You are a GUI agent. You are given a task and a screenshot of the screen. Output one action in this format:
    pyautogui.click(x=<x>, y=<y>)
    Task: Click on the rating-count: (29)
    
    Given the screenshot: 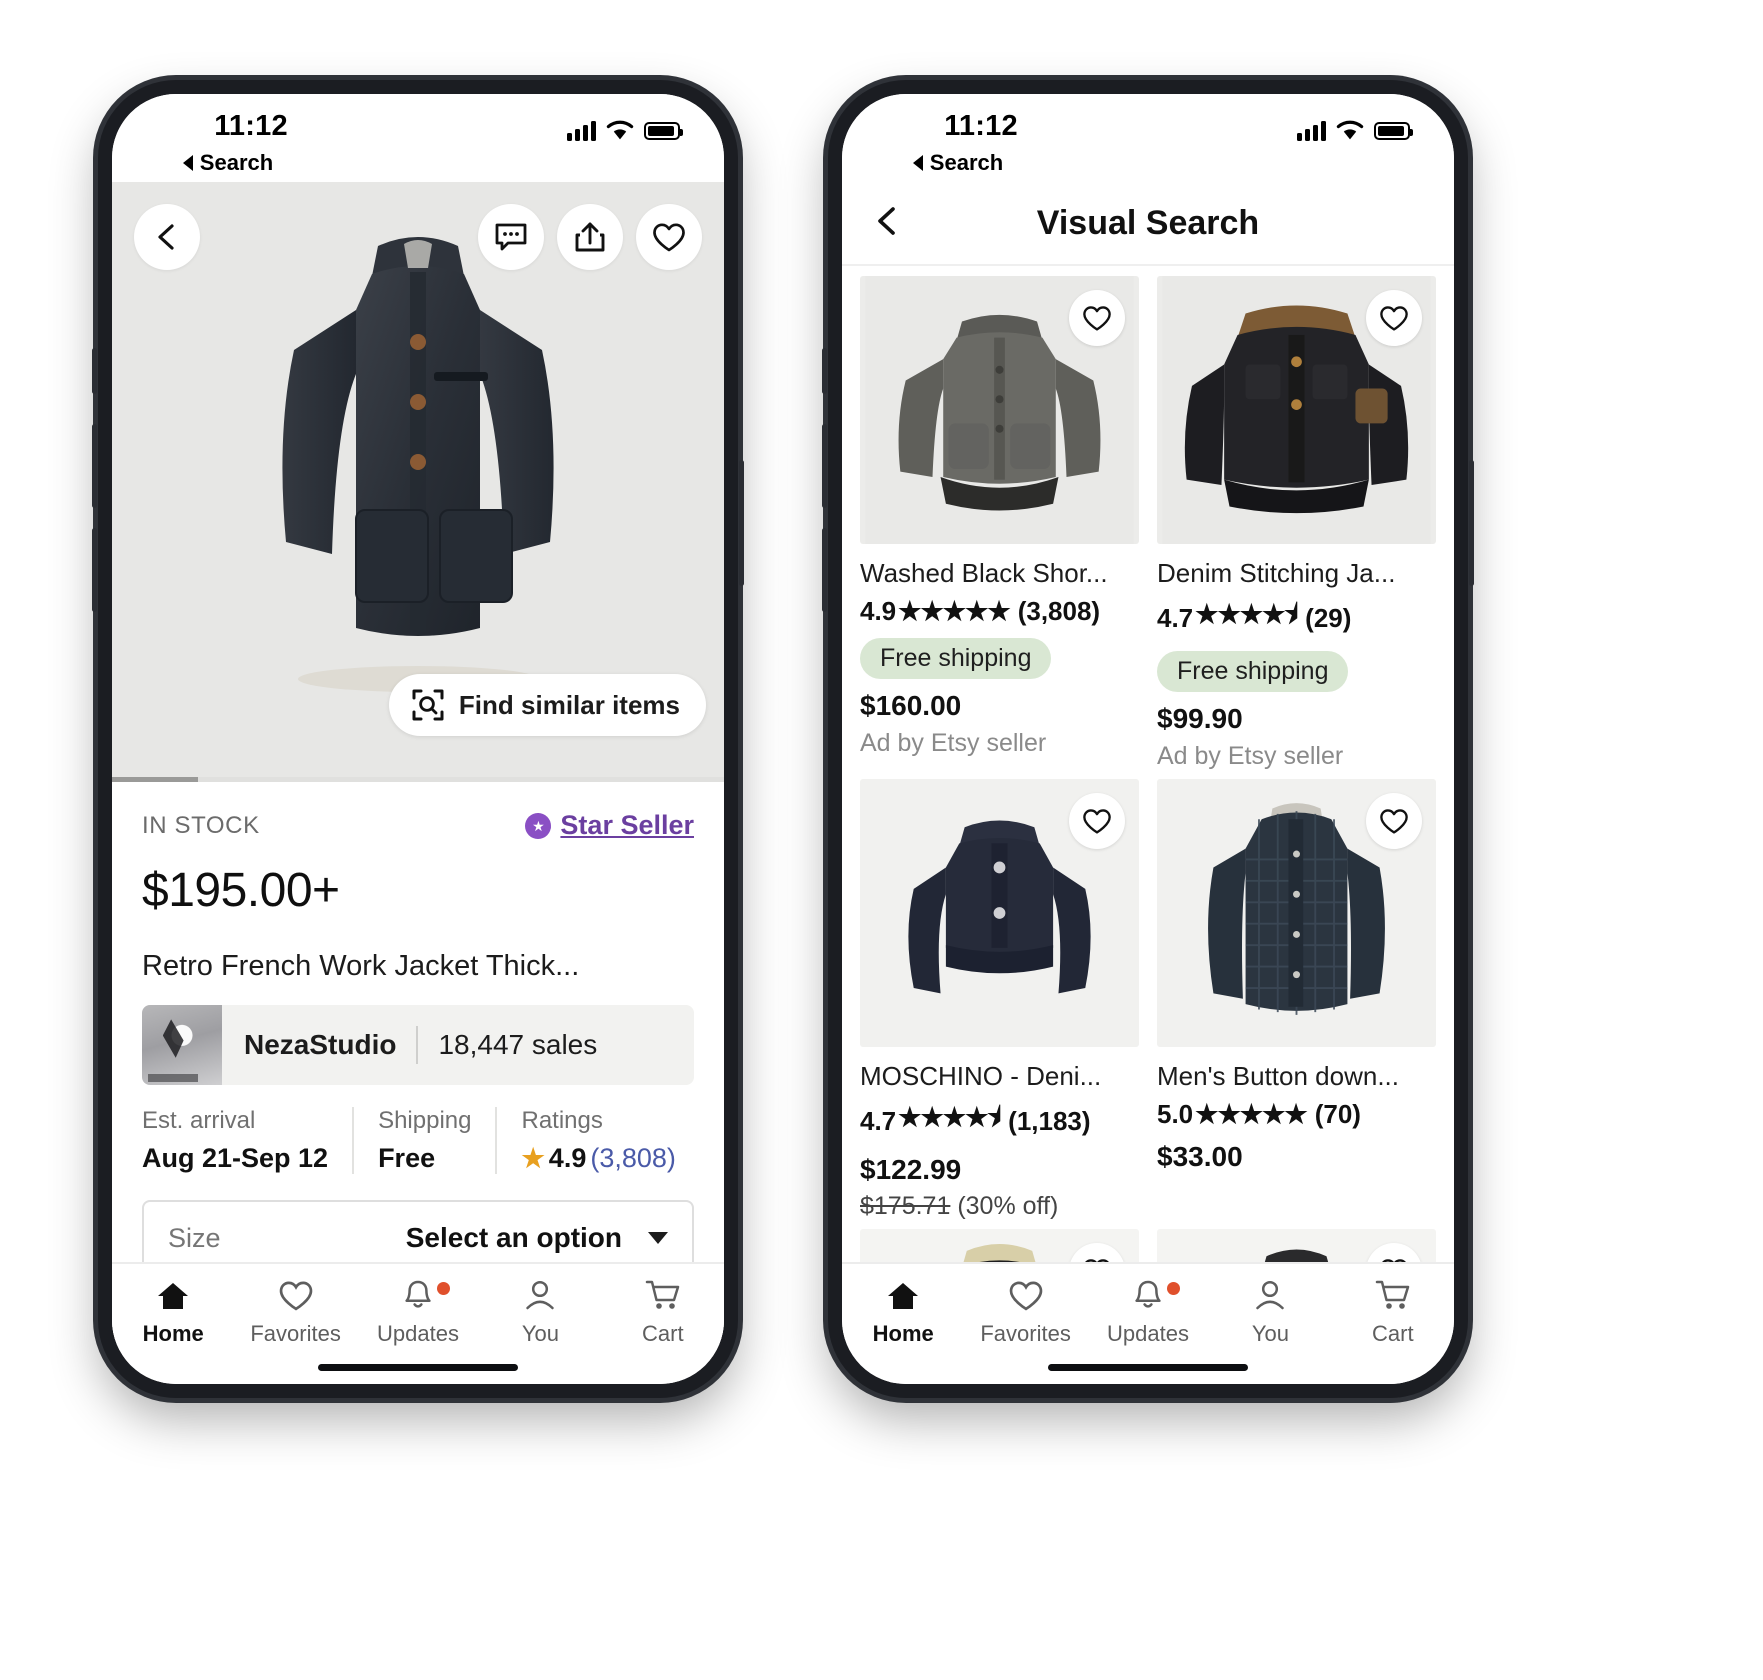 What is the action you would take?
    pyautogui.click(x=1328, y=617)
    